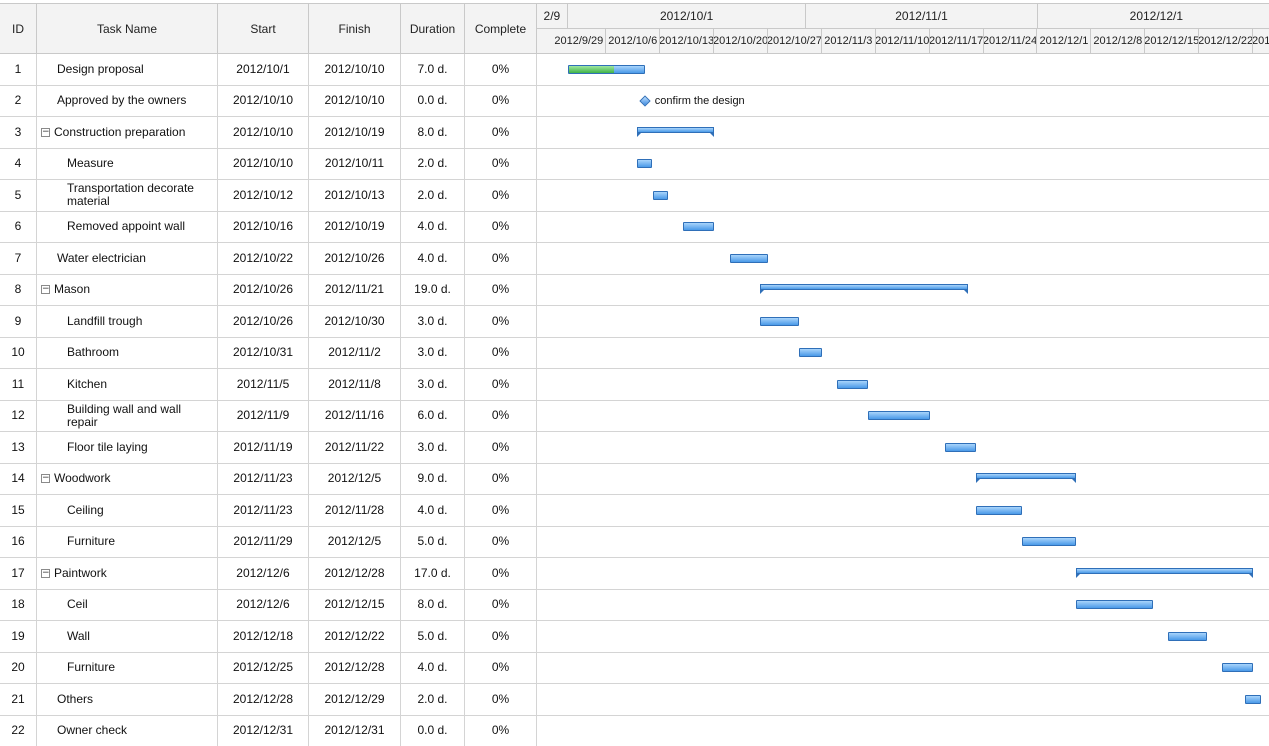 The image size is (1269, 746). Describe the element at coordinates (263, 415) in the screenshot. I see `task-start-cell: 2012/11/9` at that location.